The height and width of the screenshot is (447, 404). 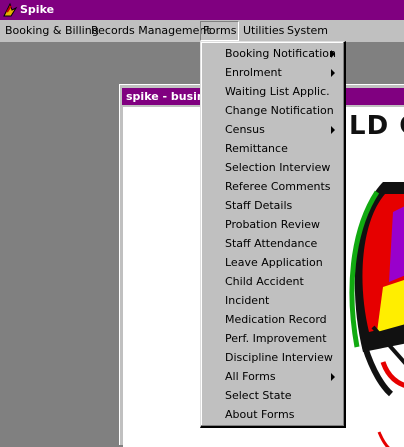 What do you see at coordinates (263, 31) in the screenshot?
I see `menu-utilities: Utilities` at bounding box center [263, 31].